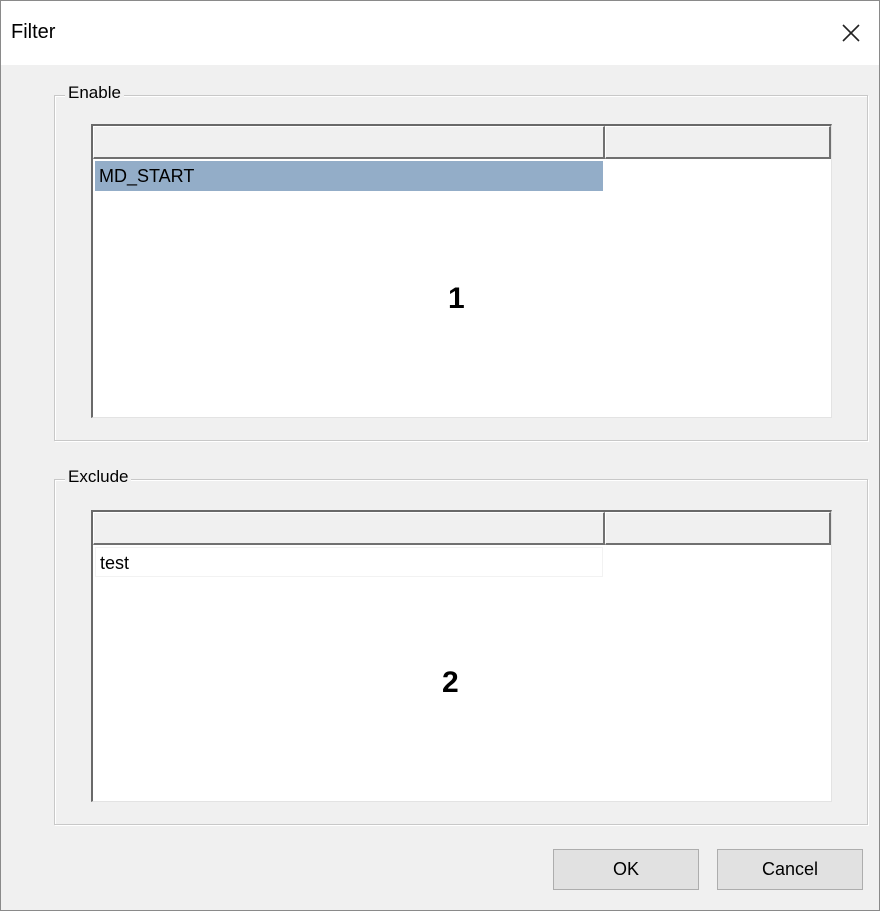 The image size is (880, 911). What do you see at coordinates (456, 298) in the screenshot?
I see `enable-list-number-overlay: 1` at bounding box center [456, 298].